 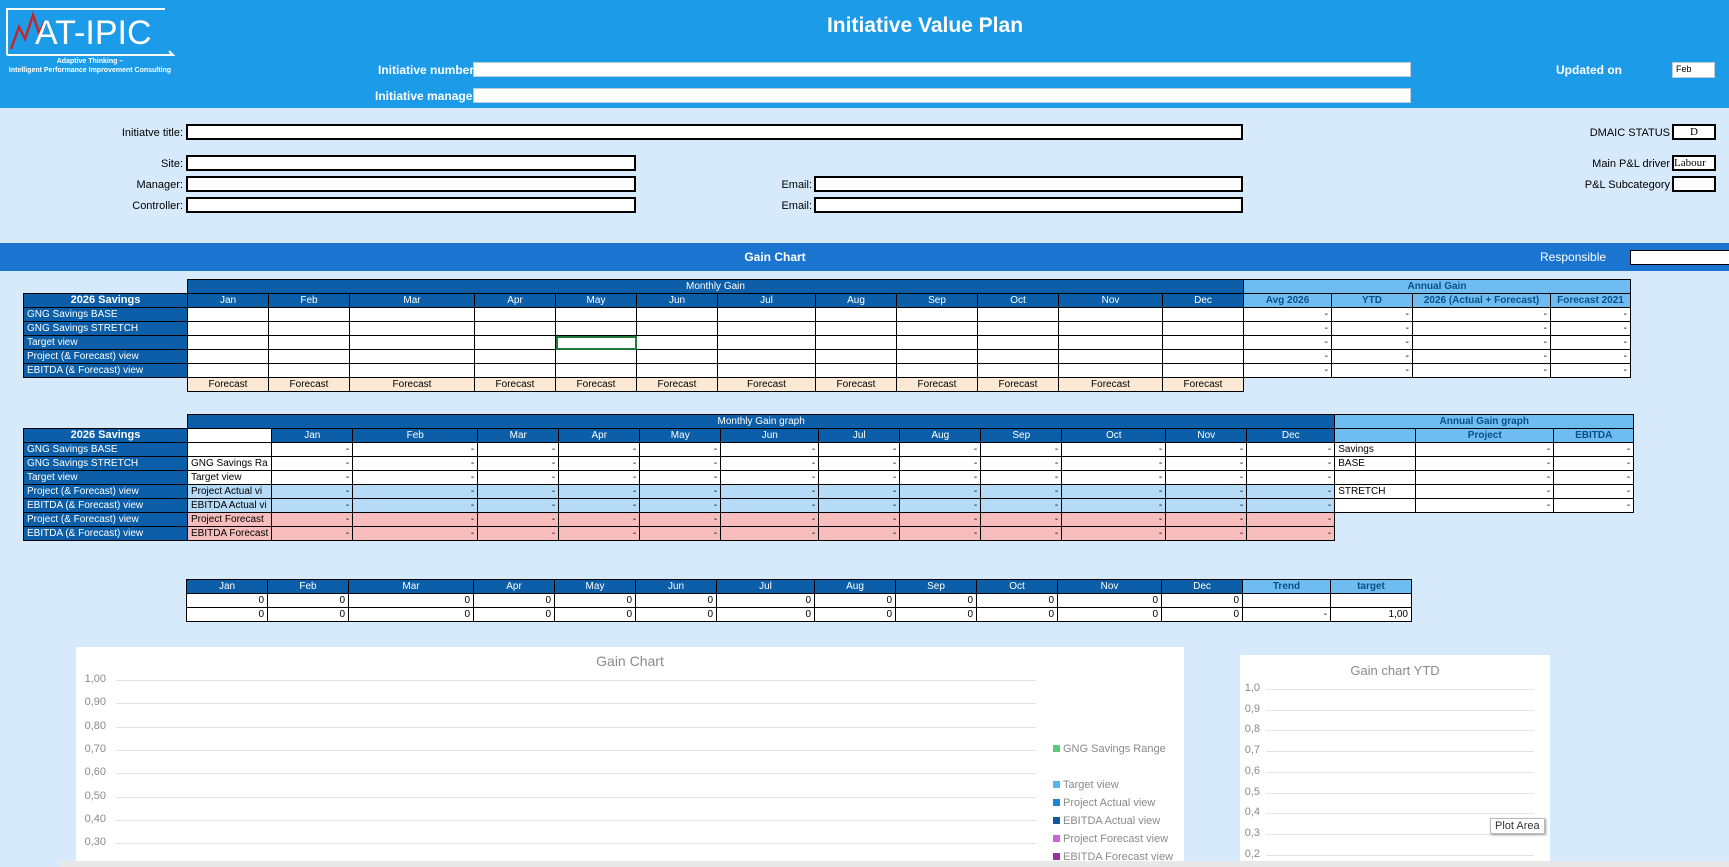 What do you see at coordinates (95, 772) in the screenshot?
I see `y-tick-label: 0,60` at bounding box center [95, 772].